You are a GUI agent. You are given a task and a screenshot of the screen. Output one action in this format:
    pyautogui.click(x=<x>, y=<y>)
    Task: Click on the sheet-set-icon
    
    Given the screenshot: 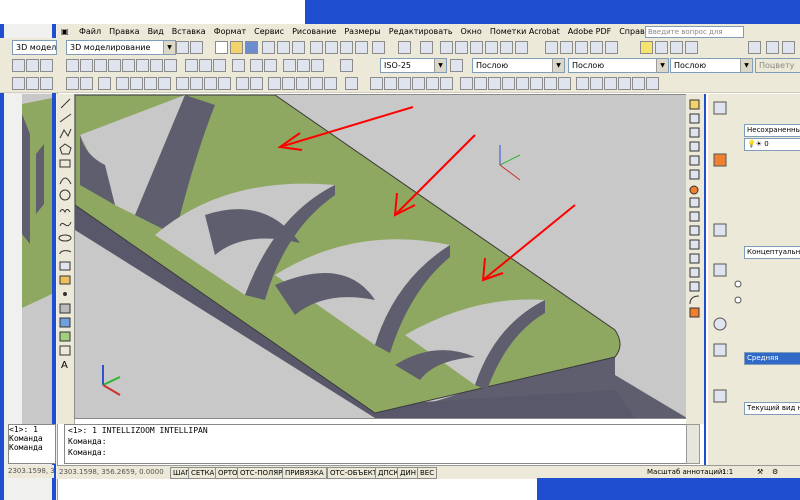 What is the action you would take?
    pyautogui.click(x=566, y=47)
    